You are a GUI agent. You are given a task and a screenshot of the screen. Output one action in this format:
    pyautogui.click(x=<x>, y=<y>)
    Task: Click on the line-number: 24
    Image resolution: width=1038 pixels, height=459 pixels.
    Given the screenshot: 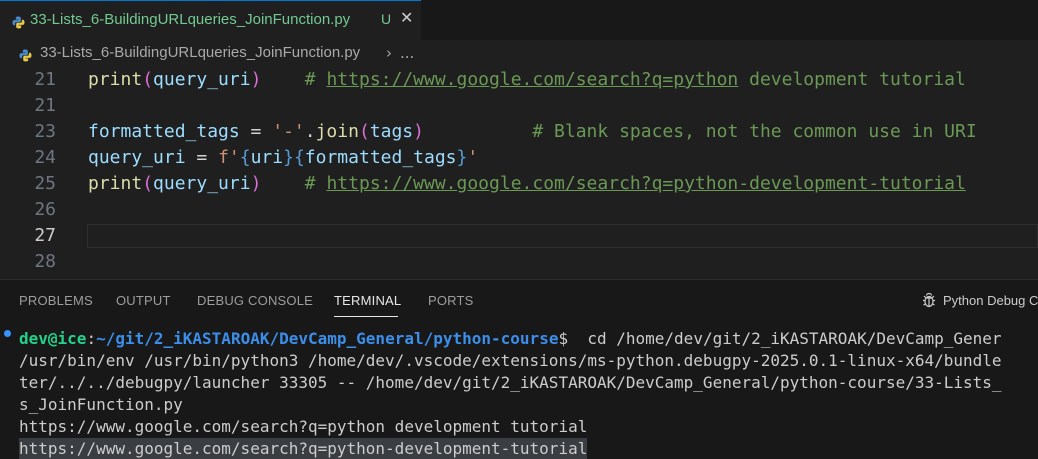 What is the action you would take?
    pyautogui.click(x=45, y=157)
    